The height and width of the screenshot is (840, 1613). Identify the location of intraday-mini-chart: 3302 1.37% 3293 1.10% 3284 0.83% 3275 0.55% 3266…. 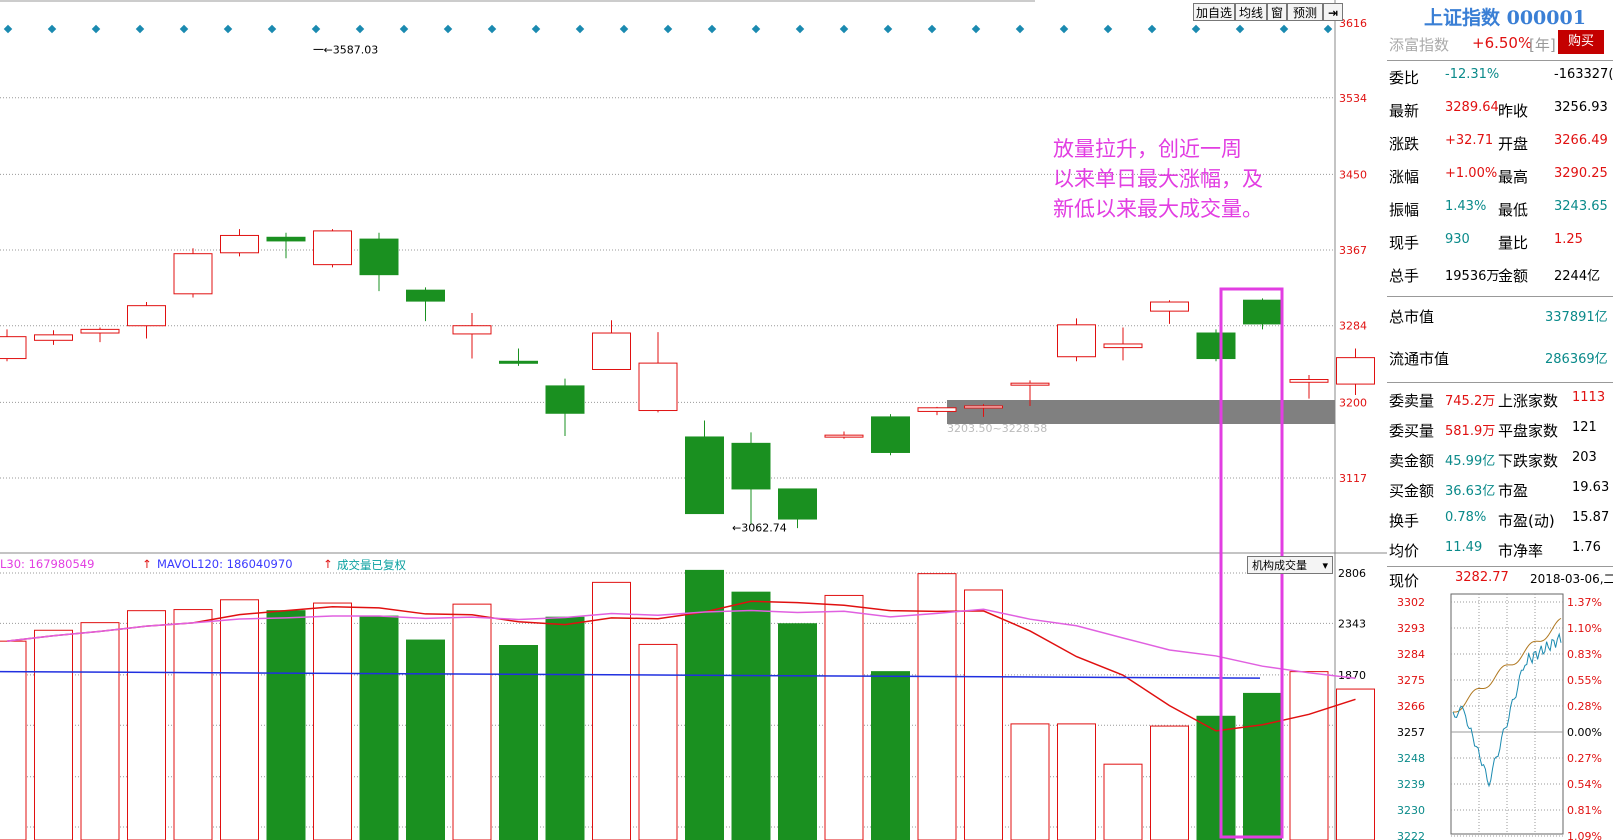
(1500, 715).